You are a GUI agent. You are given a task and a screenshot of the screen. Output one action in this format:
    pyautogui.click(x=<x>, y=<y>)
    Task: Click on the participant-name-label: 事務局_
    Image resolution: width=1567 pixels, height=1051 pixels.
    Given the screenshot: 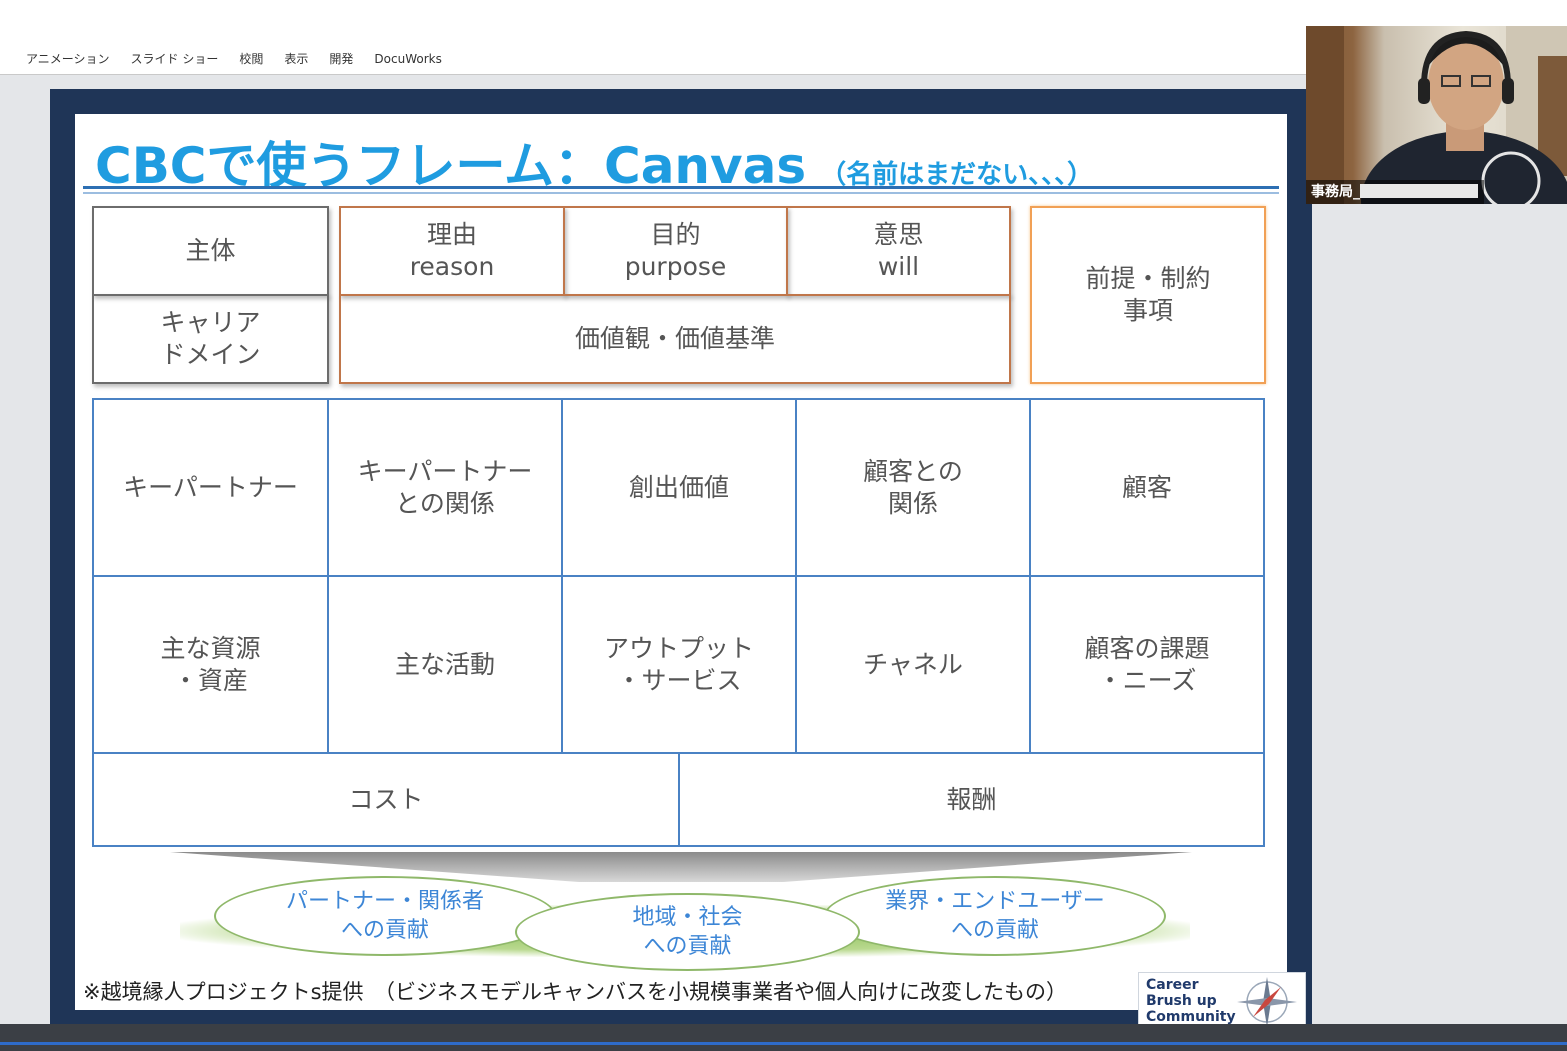 What is the action you would take?
    pyautogui.click(x=1395, y=192)
    